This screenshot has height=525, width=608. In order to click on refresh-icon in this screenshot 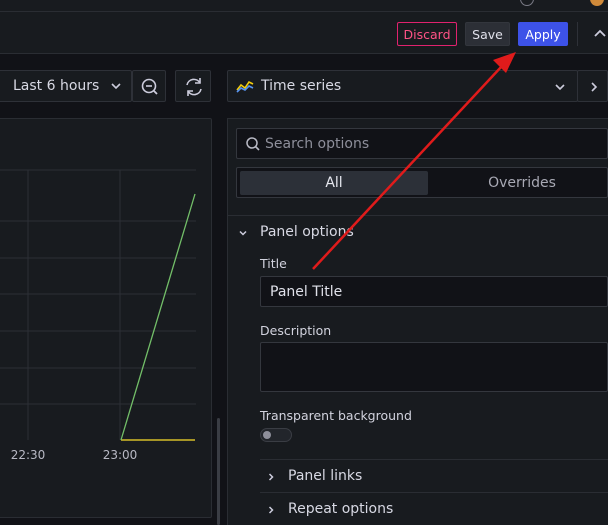, I will do `click(194, 87)`.